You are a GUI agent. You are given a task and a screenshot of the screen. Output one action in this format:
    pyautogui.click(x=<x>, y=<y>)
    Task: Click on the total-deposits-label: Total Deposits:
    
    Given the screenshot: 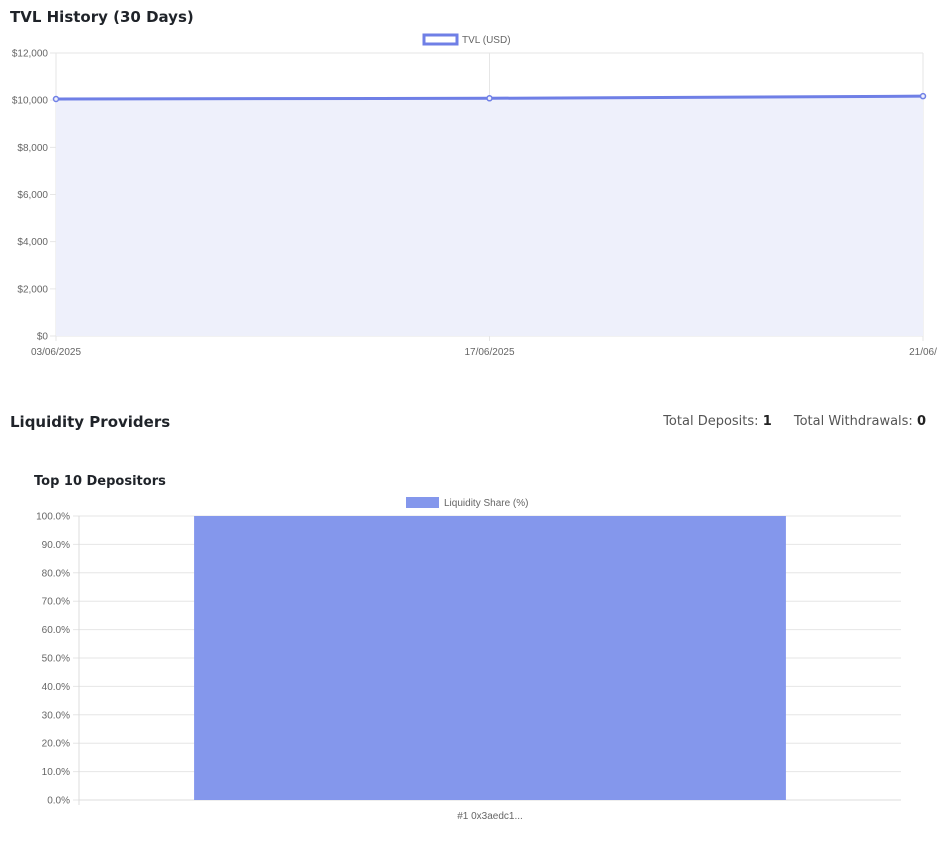 What is the action you would take?
    pyautogui.click(x=711, y=421)
    